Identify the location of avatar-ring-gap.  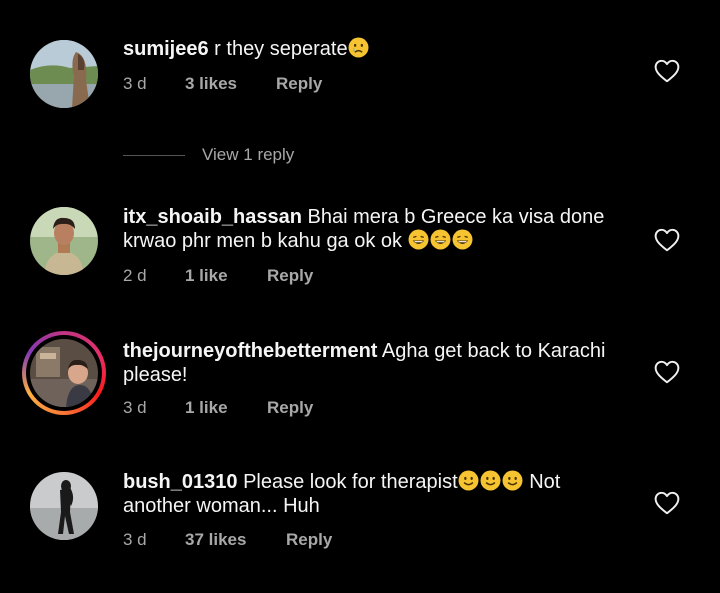
(64, 373).